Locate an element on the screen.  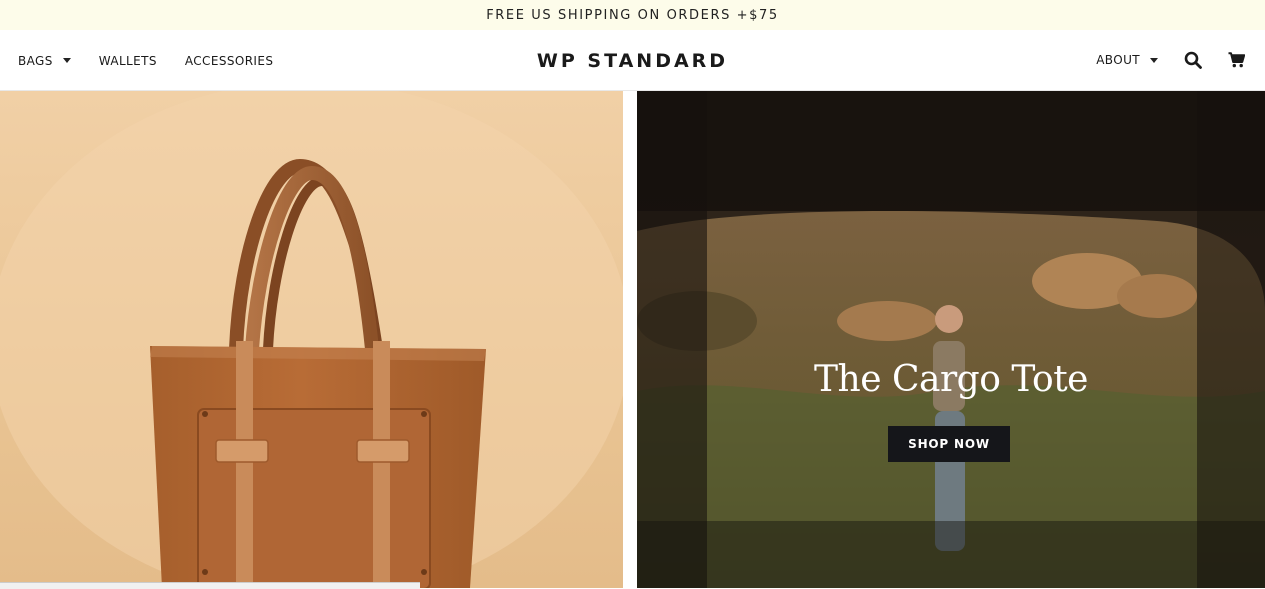
nav-item-accessories-label: ACCESSORIES is located at coordinates (229, 60).